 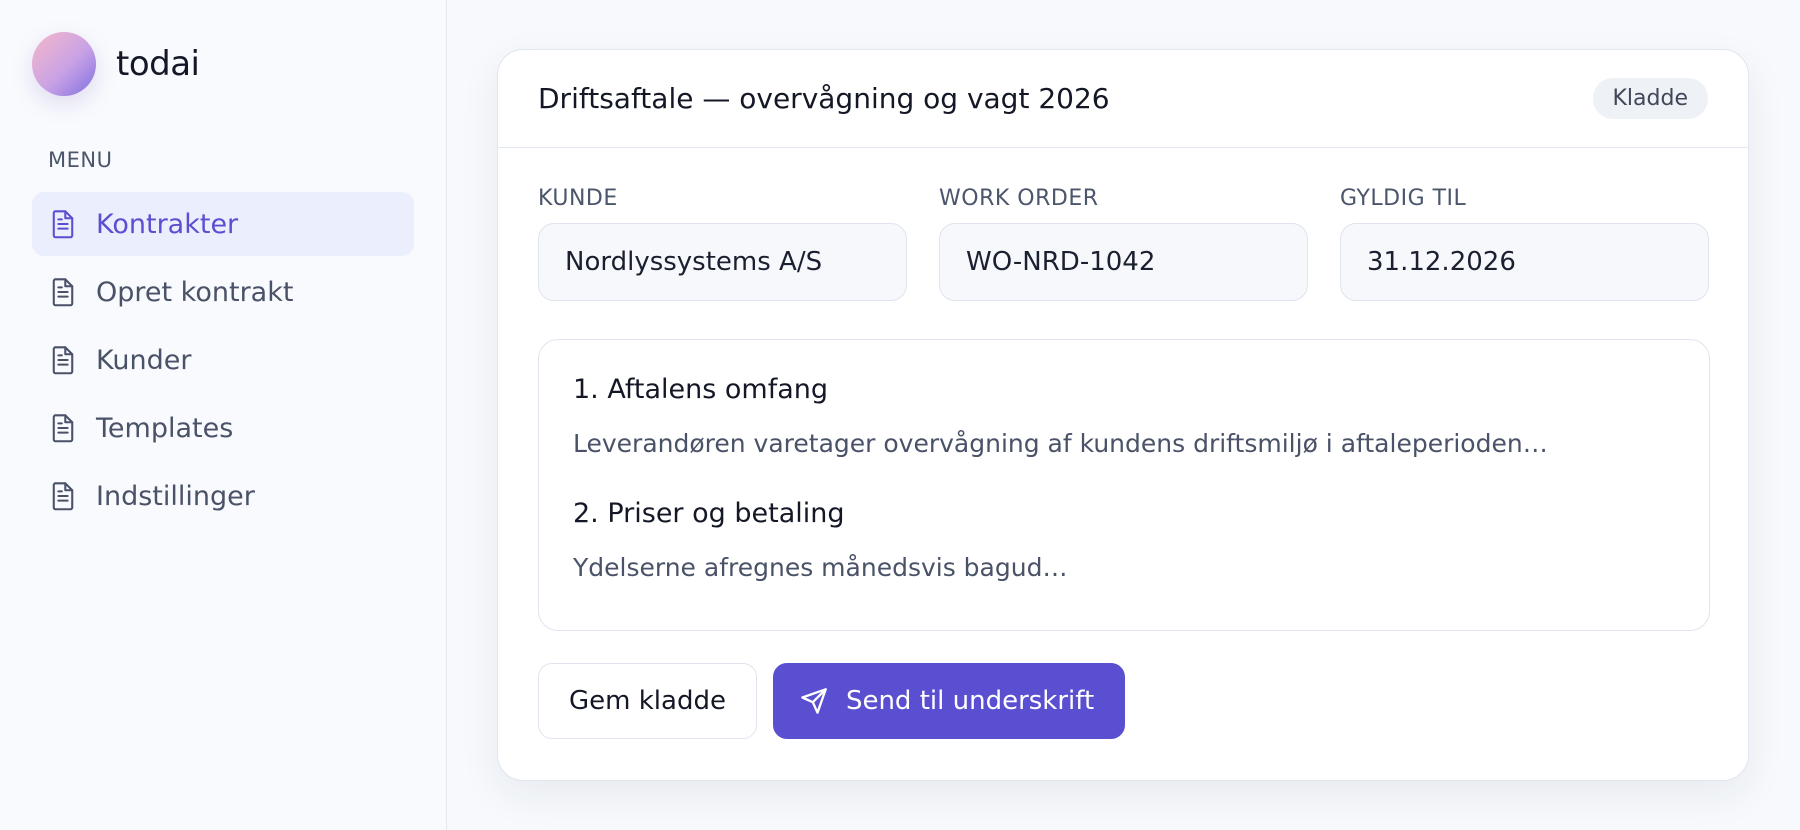 What do you see at coordinates (578, 198) in the screenshot?
I see `customer-label: KUNDE` at bounding box center [578, 198].